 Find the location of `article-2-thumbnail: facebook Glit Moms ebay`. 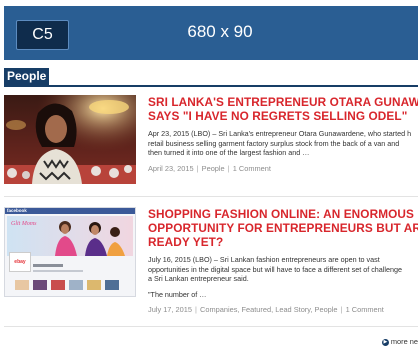

article-2-thumbnail: facebook Glit Moms ebay is located at coordinates (70, 252).